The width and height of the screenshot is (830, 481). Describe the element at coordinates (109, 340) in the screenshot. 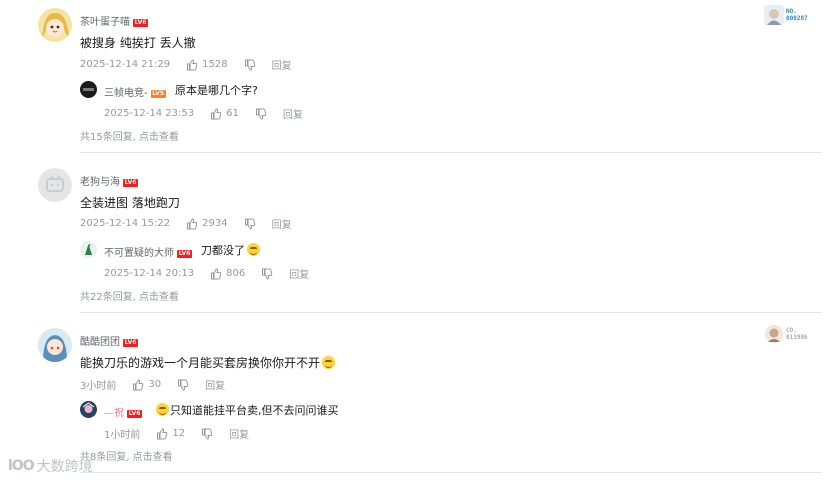

I see `username: 酷酷团团 LV6` at that location.